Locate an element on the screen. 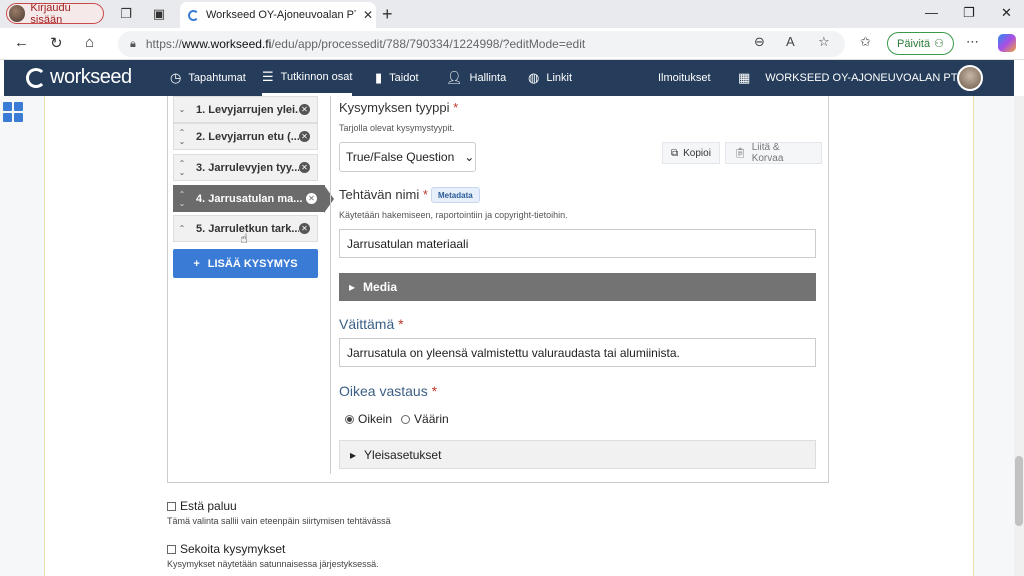  server-icon: ☰ is located at coordinates (268, 76).